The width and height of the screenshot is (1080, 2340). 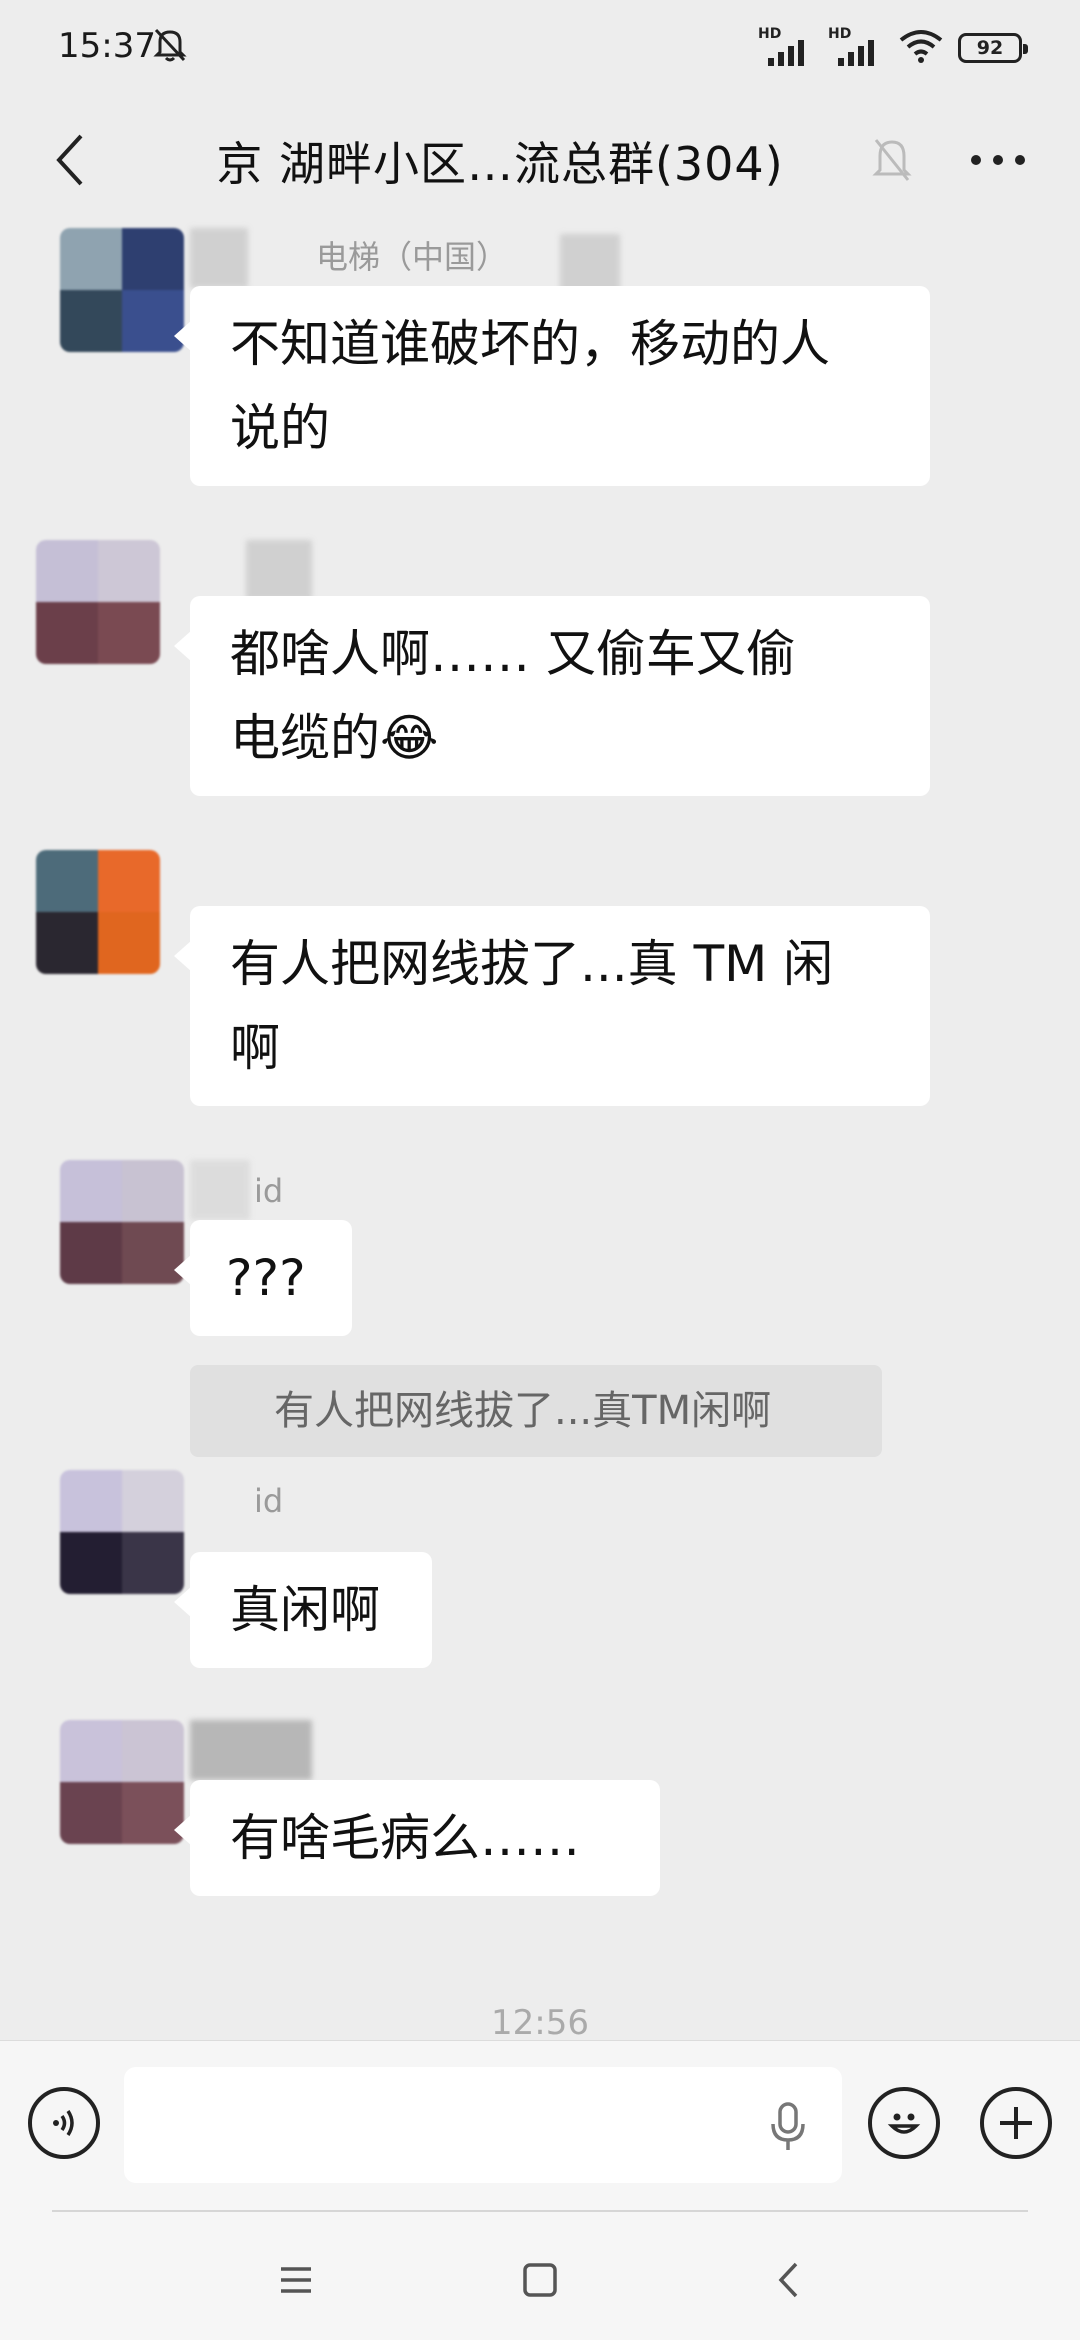 What do you see at coordinates (412, 257) in the screenshot?
I see `sender-name: 电梯（中国）` at bounding box center [412, 257].